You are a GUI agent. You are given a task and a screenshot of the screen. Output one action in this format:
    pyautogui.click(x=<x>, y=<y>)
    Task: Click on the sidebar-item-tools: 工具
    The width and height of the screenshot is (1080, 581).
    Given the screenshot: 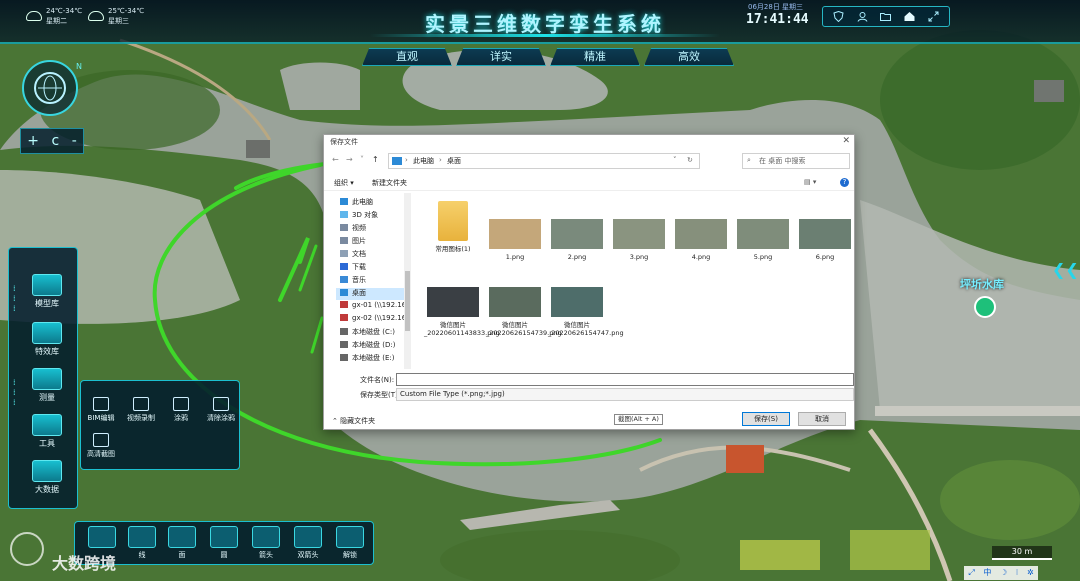 What is the action you would take?
    pyautogui.click(x=47, y=431)
    